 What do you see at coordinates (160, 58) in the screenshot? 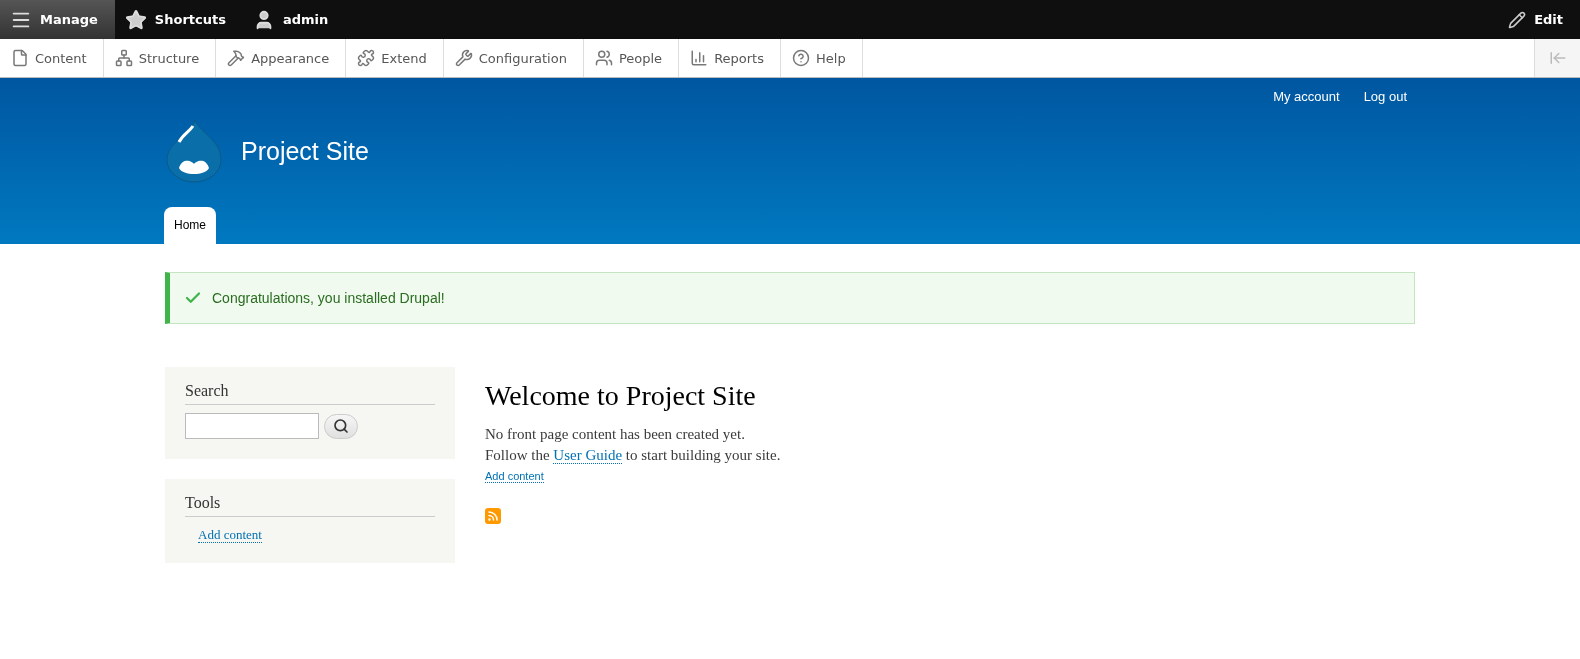
I see `admin-menu-item: Structure` at bounding box center [160, 58].